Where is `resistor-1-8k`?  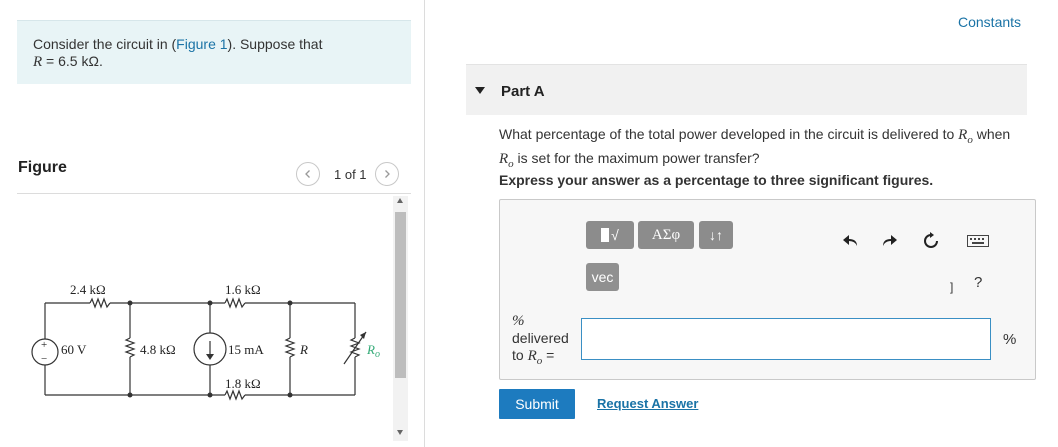
resistor-1-8k is located at coordinates (235, 395).